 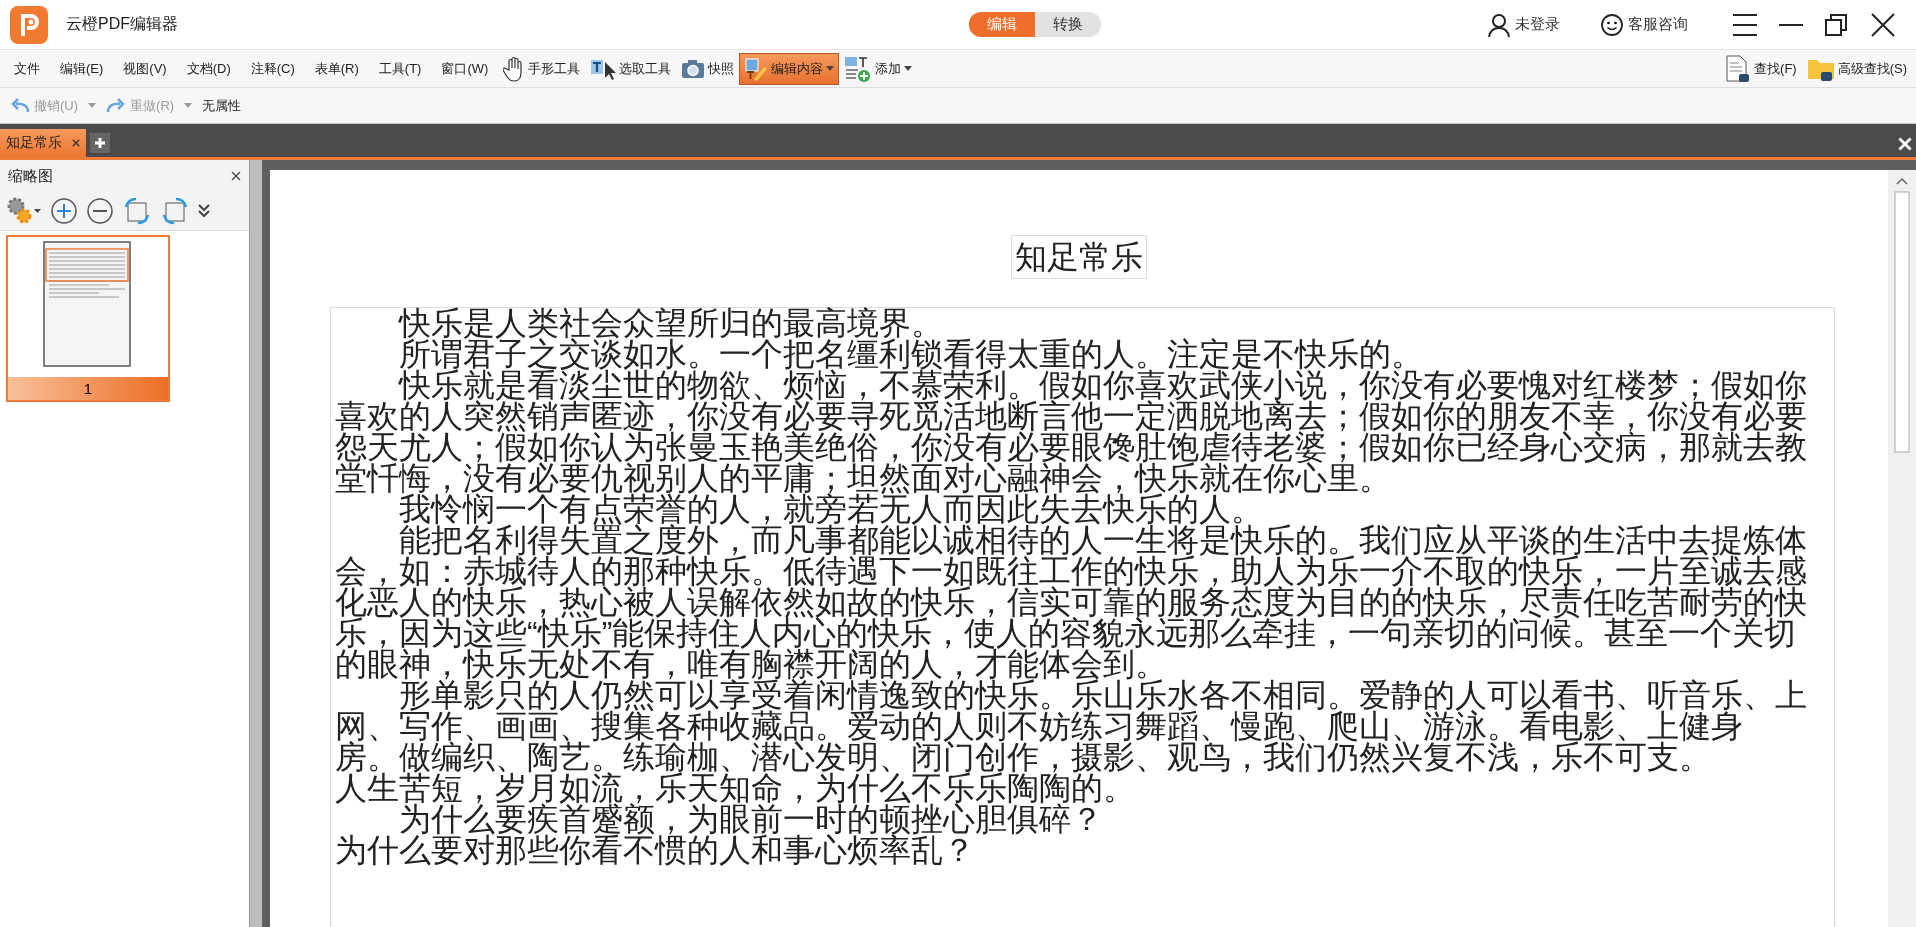 What do you see at coordinates (1761, 68) in the screenshot?
I see `toolbar-button: 查找(F)` at bounding box center [1761, 68].